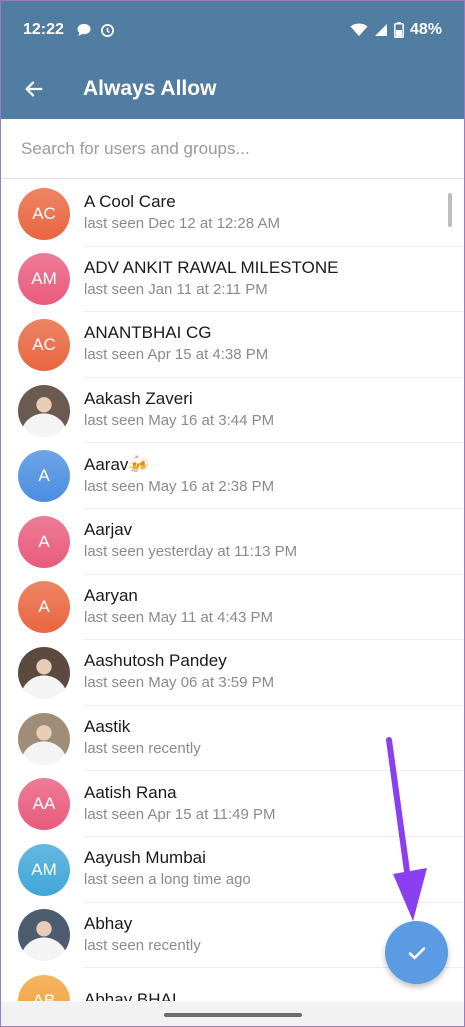  I want to click on app-bar: Always Allow, so click(232, 89).